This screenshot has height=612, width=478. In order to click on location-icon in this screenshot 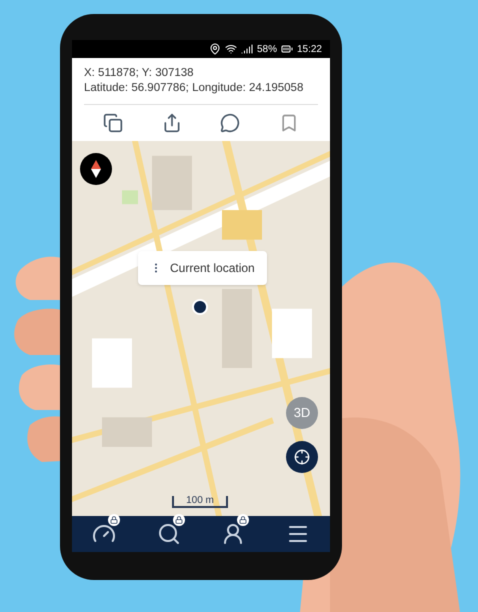, I will do `click(214, 49)`.